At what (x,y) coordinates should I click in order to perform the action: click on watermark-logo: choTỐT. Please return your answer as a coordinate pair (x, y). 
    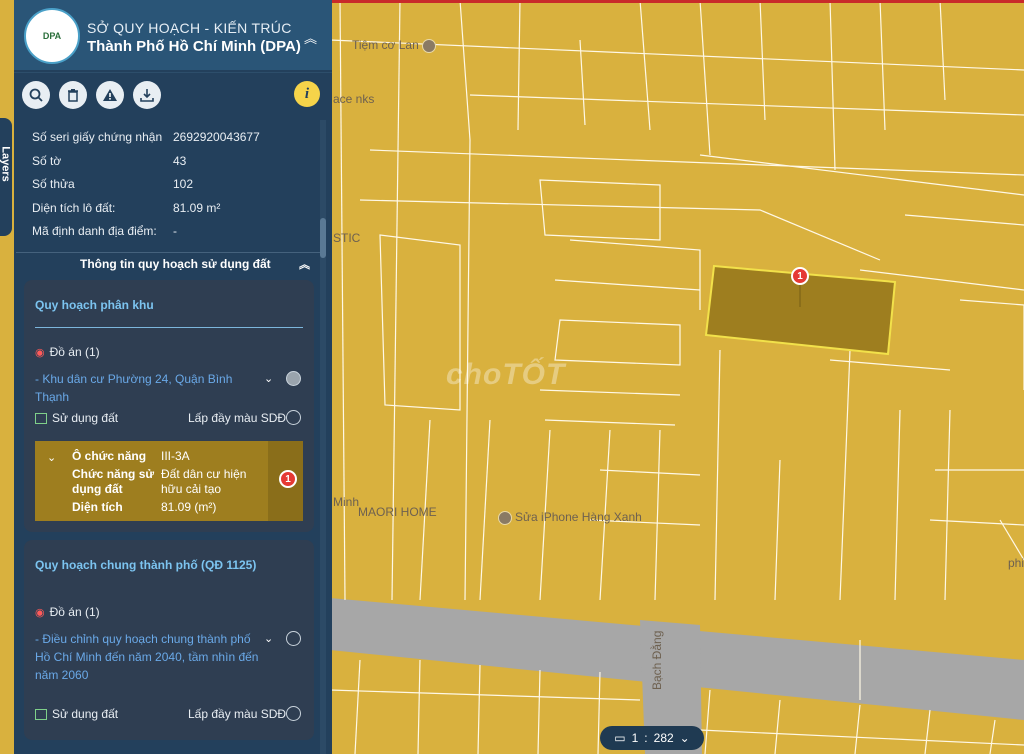
    Looking at the image, I should click on (506, 374).